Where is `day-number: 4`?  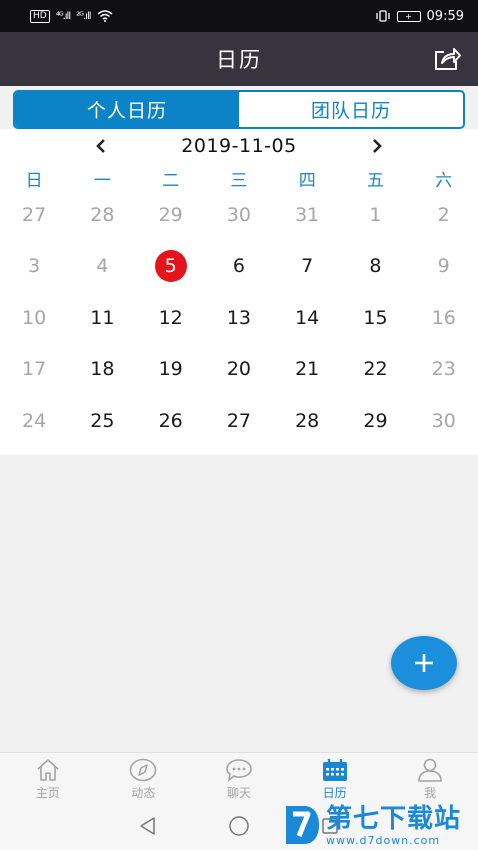 day-number: 4 is located at coordinates (102, 266).